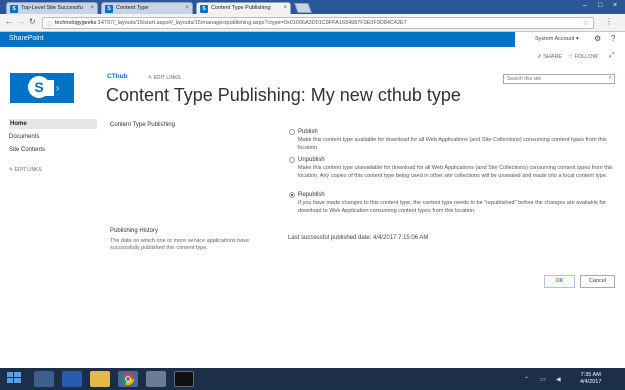  Describe the element at coordinates (26, 38) in the screenshot. I see `sharepoint-brand: SharePoint` at that location.